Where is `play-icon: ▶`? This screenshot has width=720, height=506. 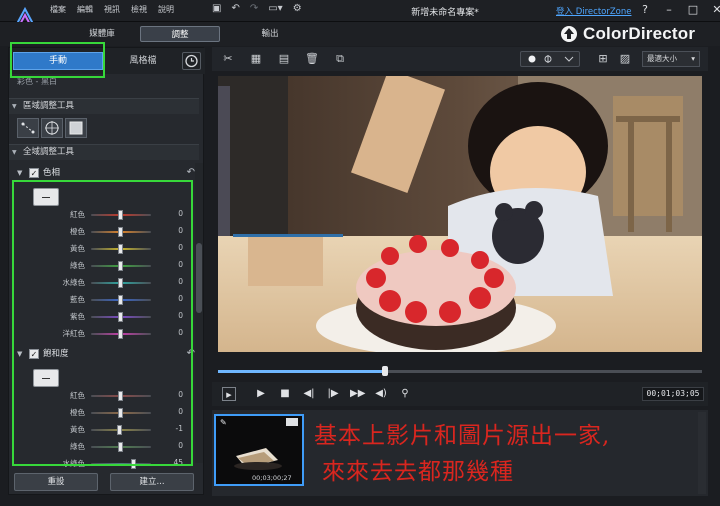
play-icon: ▶ is located at coordinates (261, 394).